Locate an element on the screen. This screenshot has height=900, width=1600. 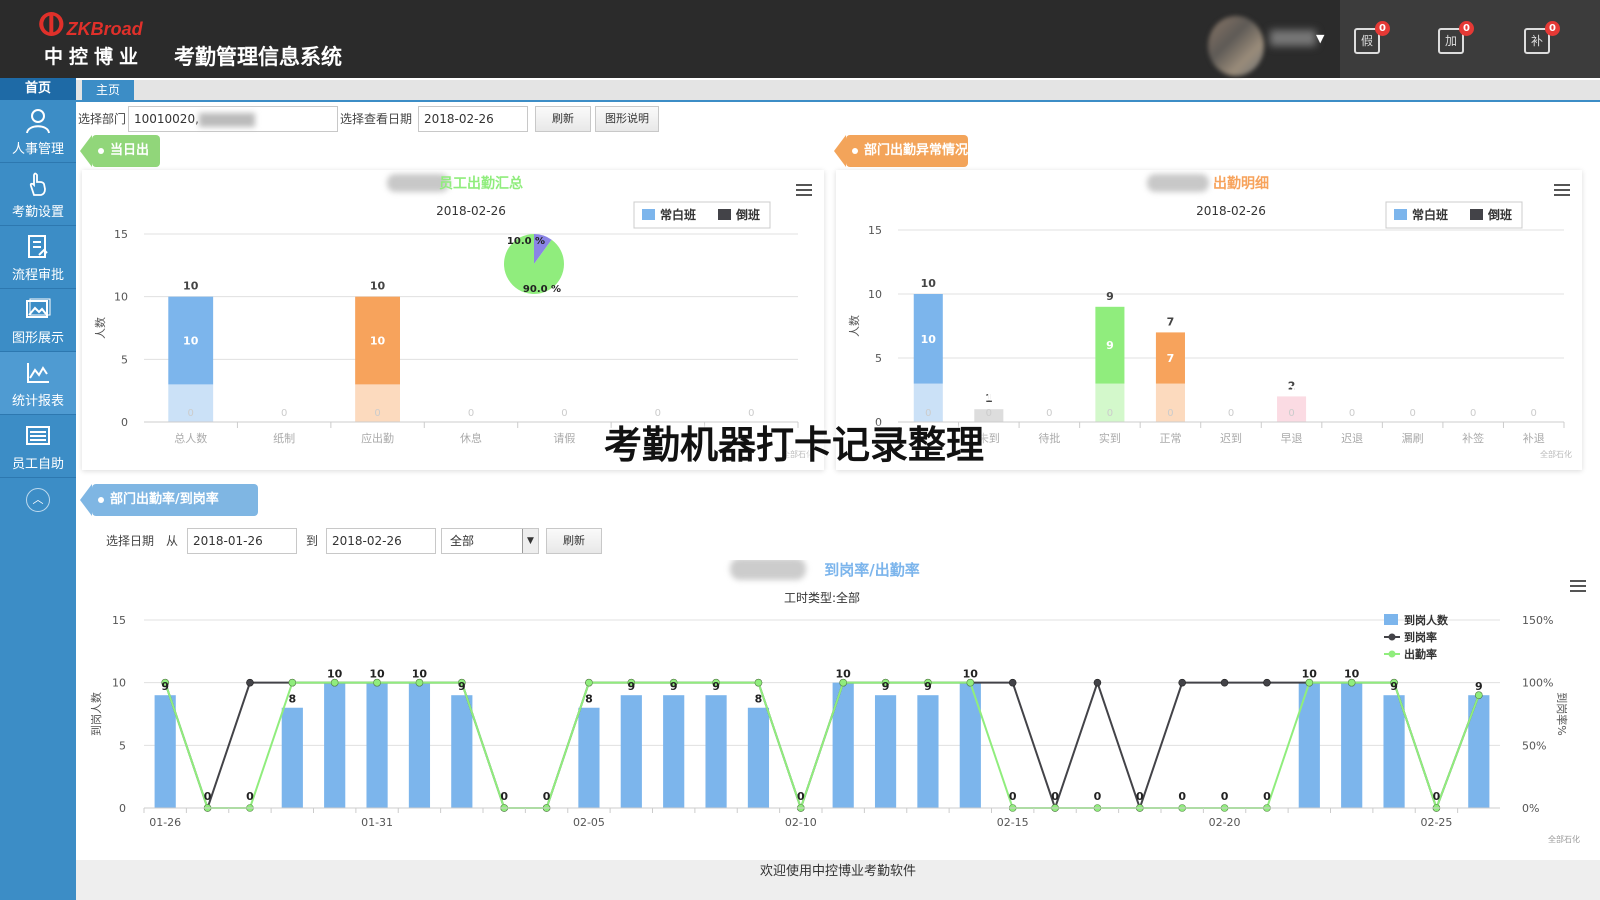
x-tick-label: 休息 is located at coordinates (471, 438).